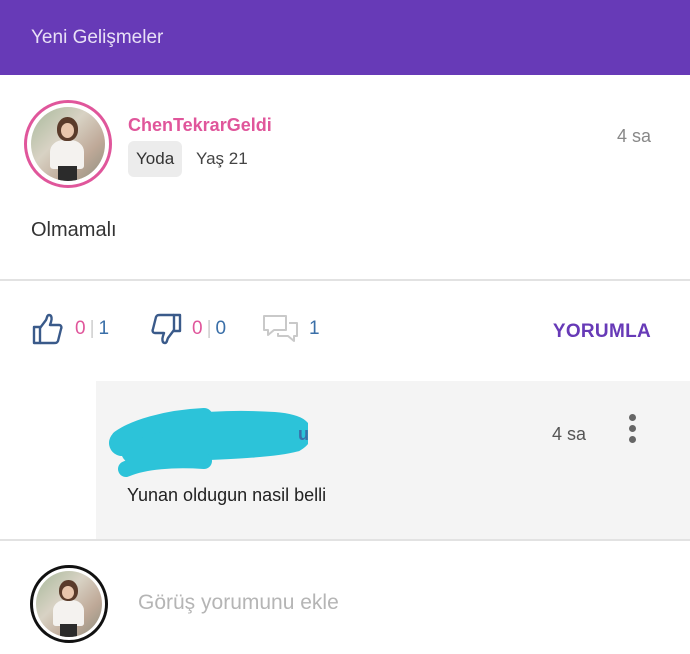  I want to click on current-user-avatar, so click(69, 604).